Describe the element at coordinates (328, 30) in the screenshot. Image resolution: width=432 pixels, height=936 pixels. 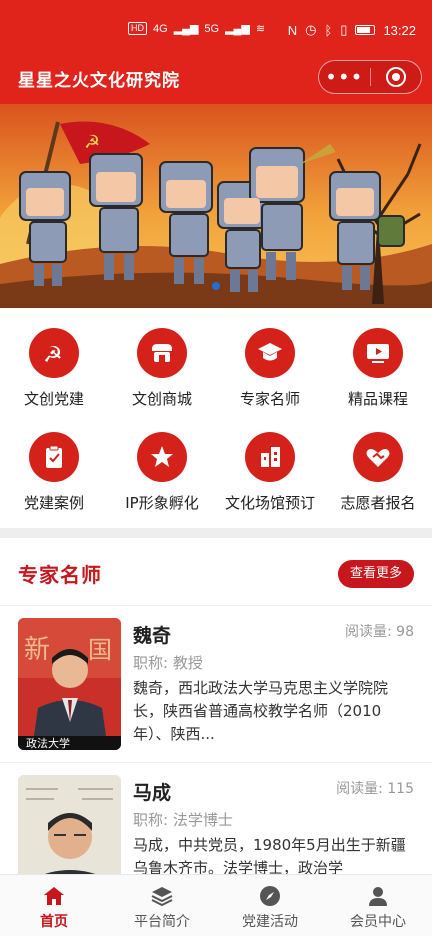
I see `bluetooth-icon: ᛒ` at that location.